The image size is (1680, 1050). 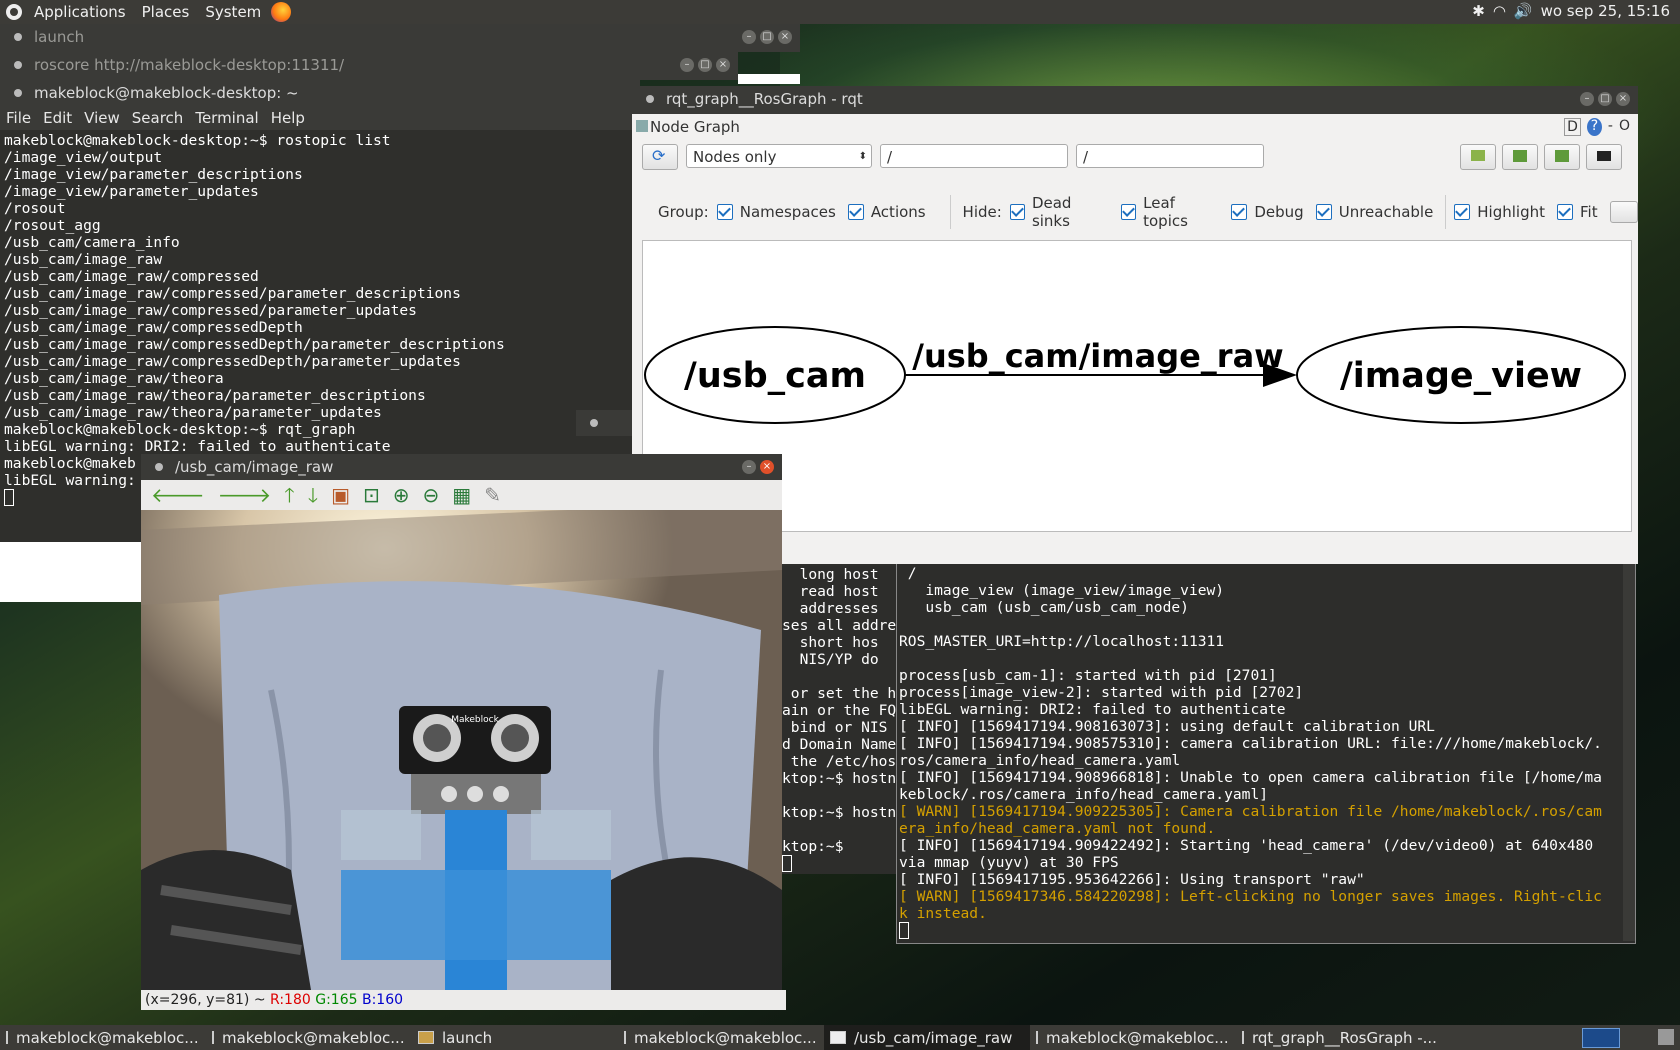 What do you see at coordinates (57, 118) in the screenshot?
I see `menu-edit: Edit` at bounding box center [57, 118].